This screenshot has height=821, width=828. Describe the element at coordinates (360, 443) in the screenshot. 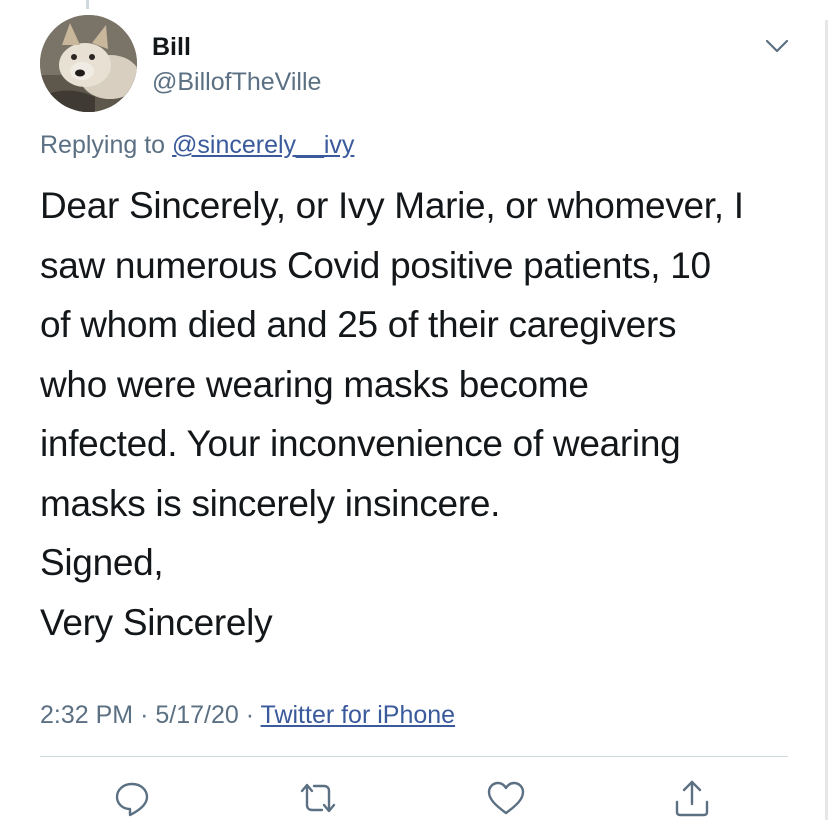

I see `tweet-text-line: infected. Your inconvenience of wearing` at that location.